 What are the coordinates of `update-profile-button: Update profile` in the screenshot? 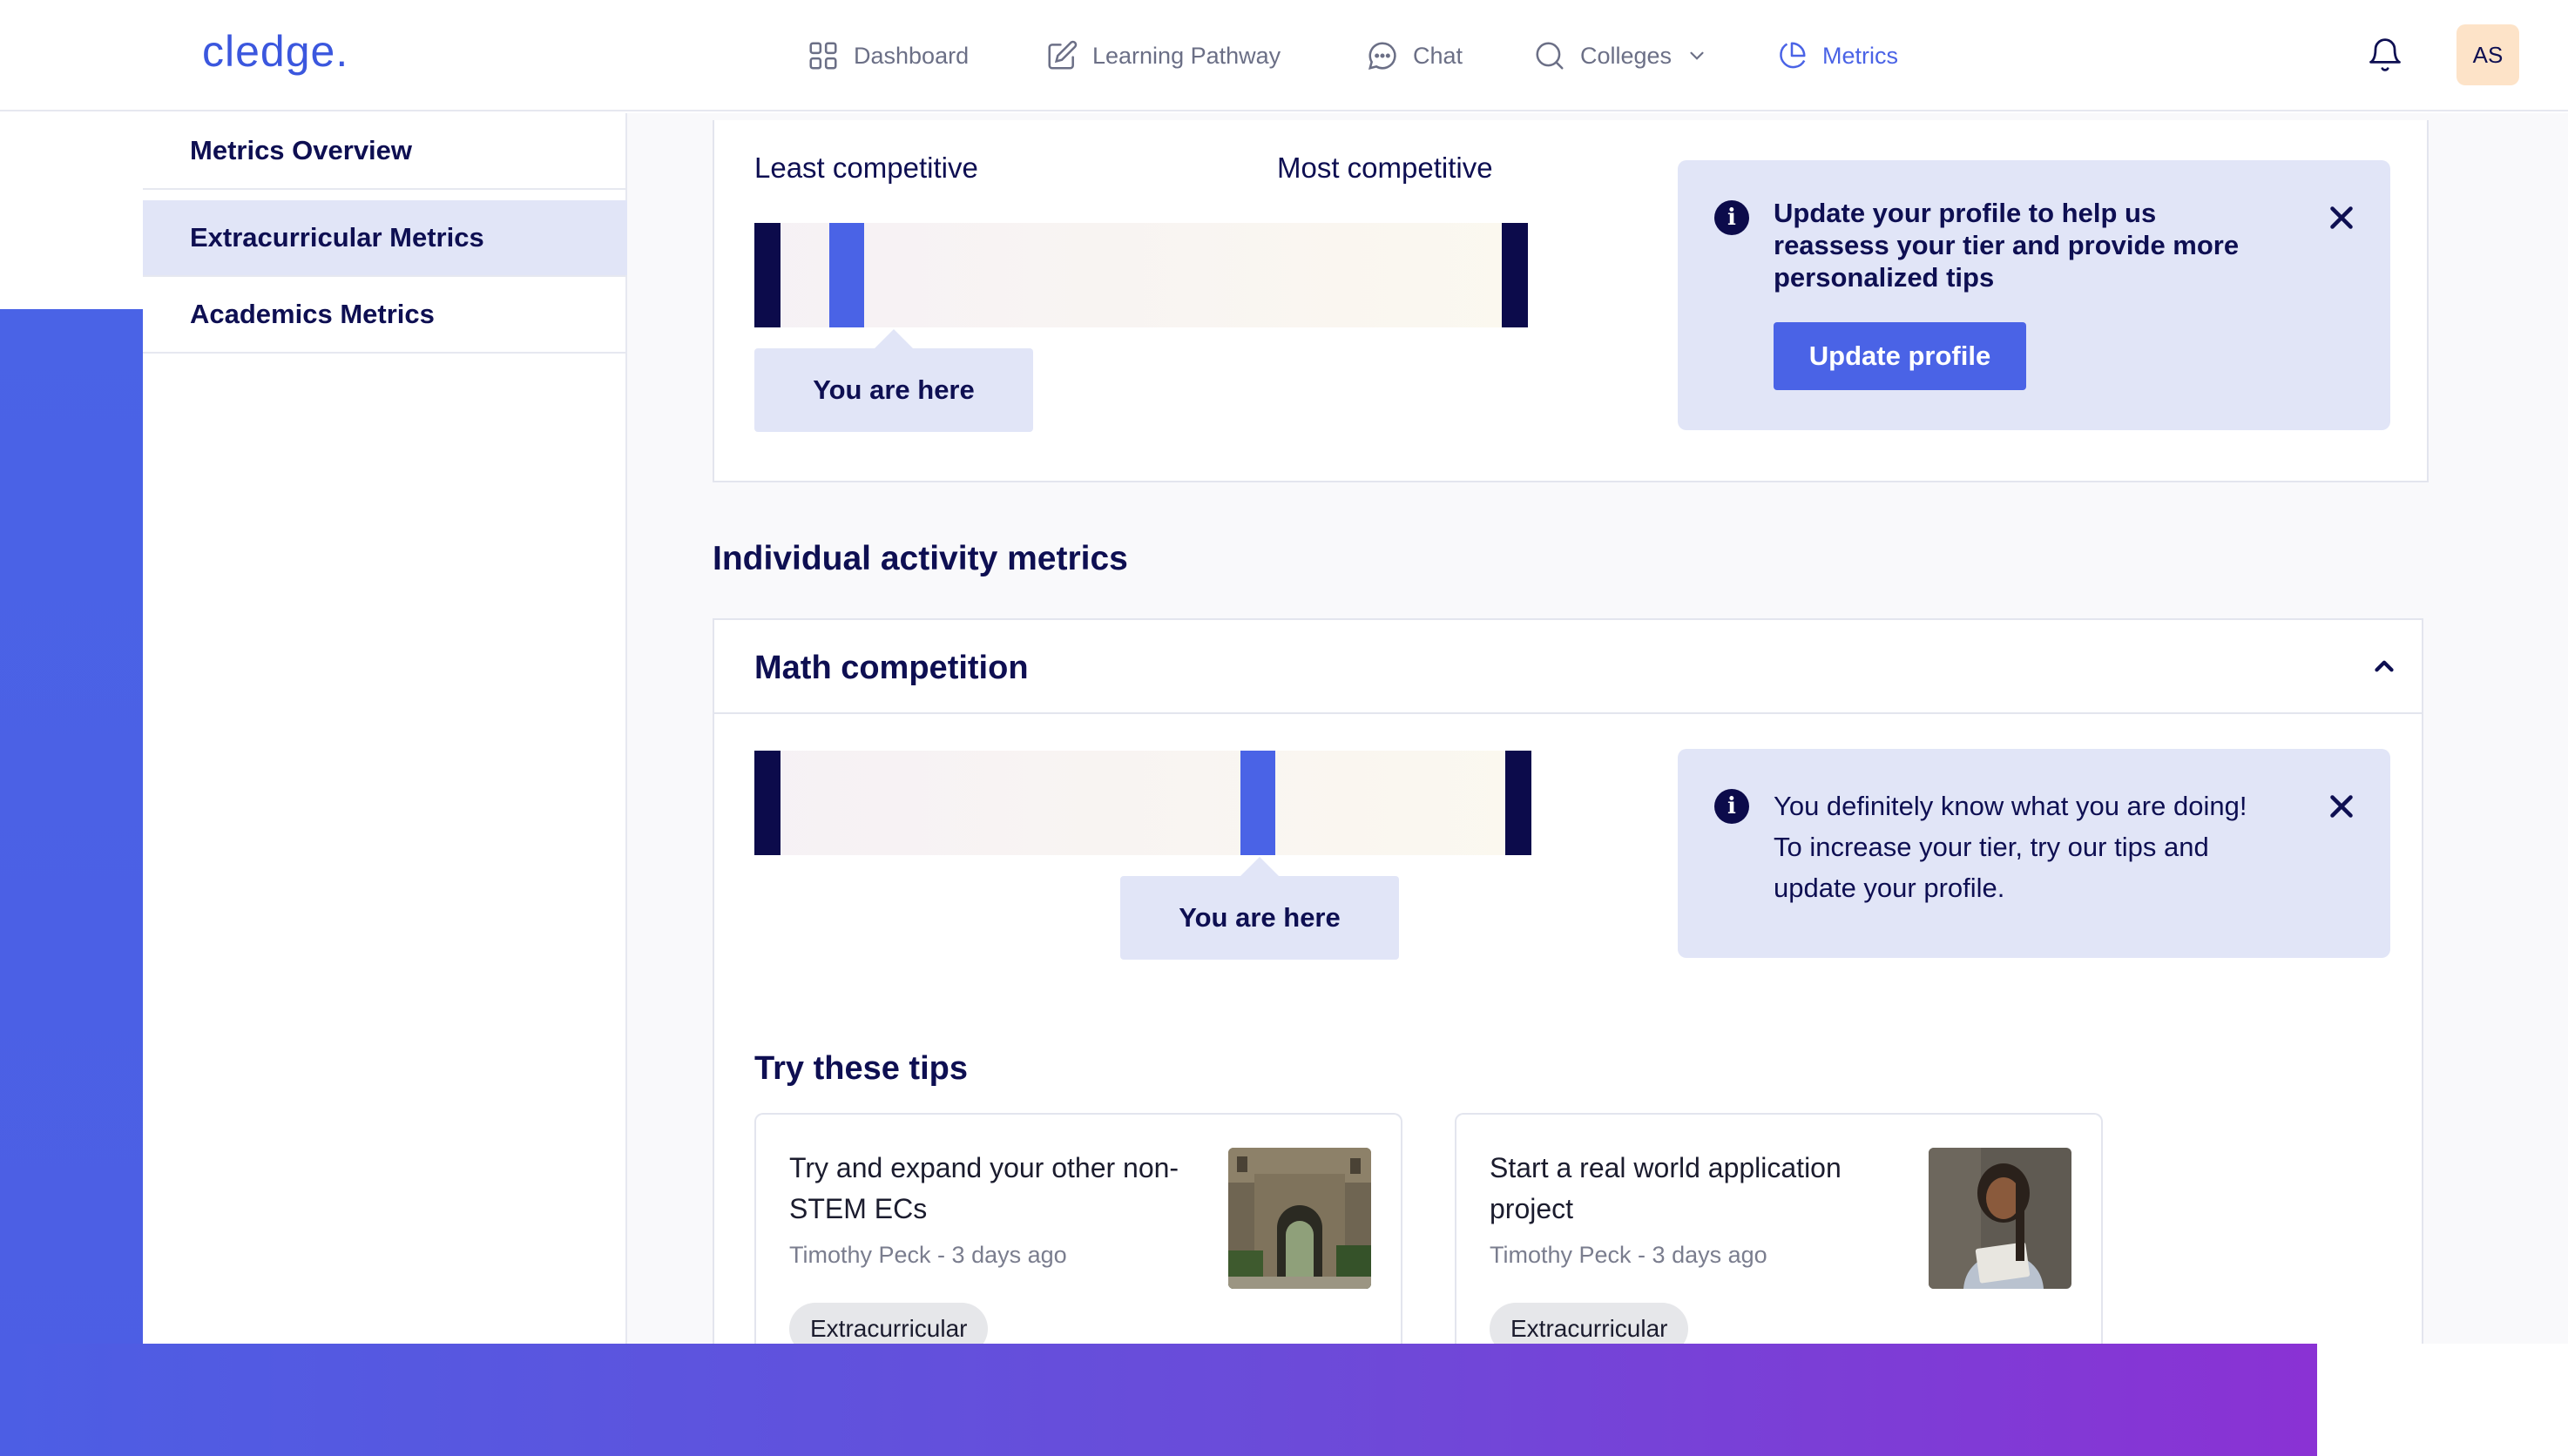 It's located at (1900, 356).